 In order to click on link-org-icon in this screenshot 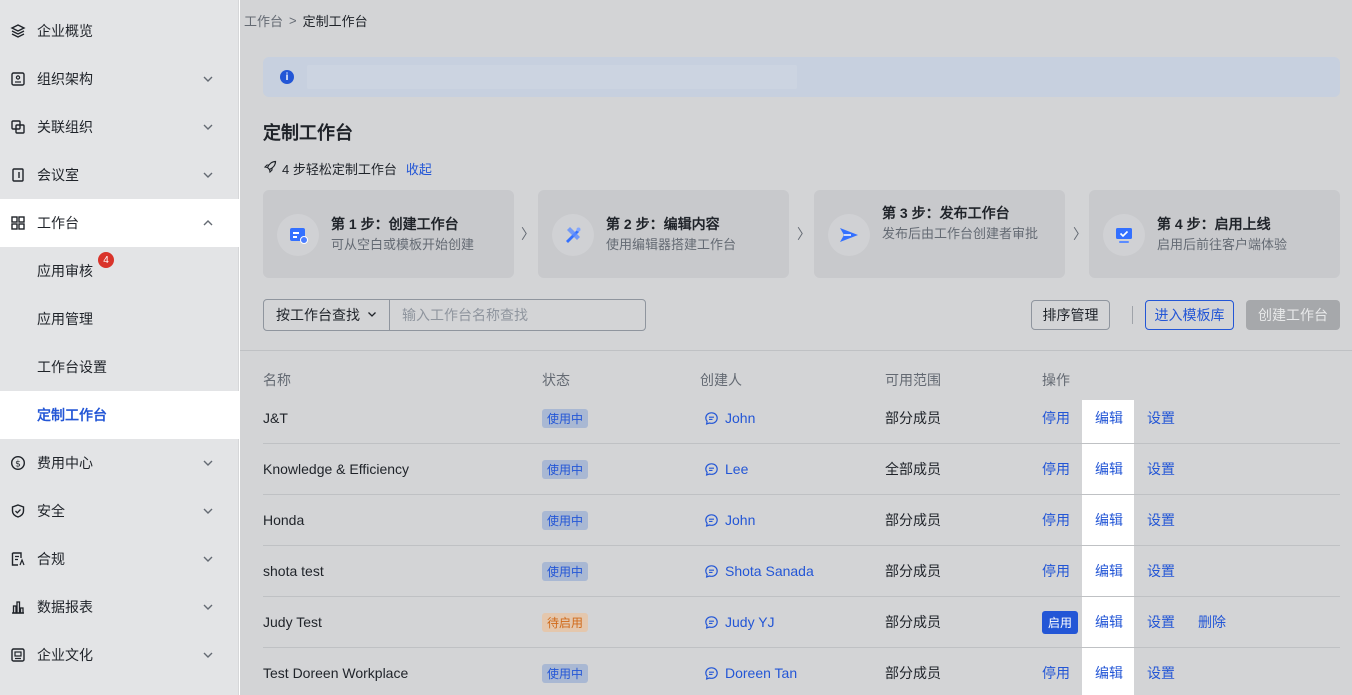, I will do `click(18, 127)`.